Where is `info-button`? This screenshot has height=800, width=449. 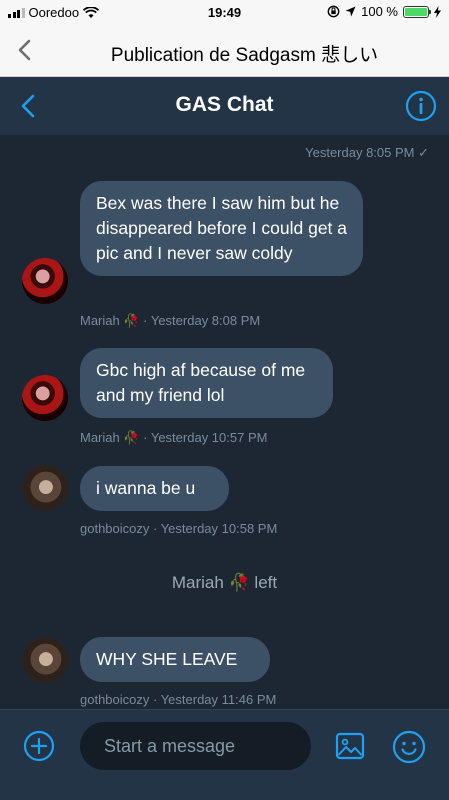 info-button is located at coordinates (421, 106).